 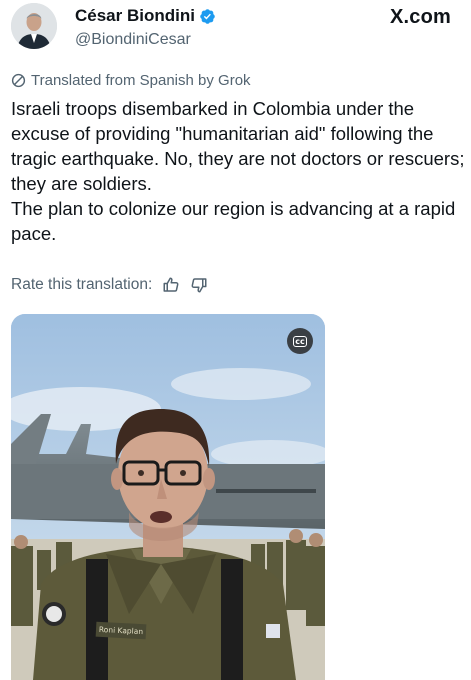 I want to click on author-display-name: César Biondini, so click(x=135, y=16).